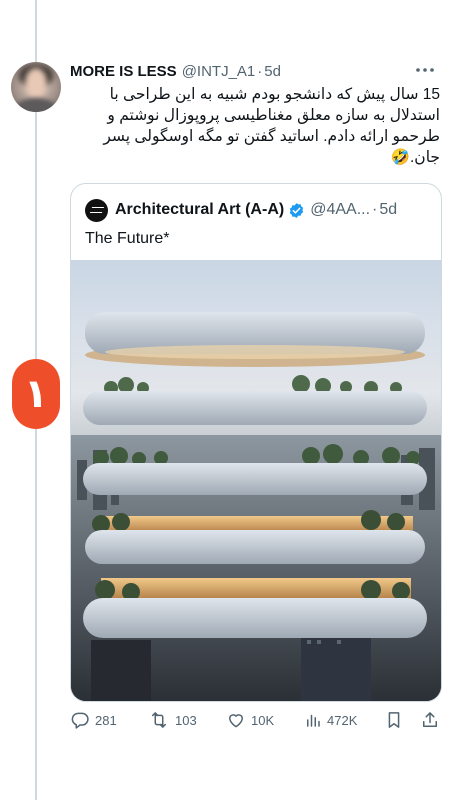  I want to click on number-badge-label: ۱, so click(36, 394).